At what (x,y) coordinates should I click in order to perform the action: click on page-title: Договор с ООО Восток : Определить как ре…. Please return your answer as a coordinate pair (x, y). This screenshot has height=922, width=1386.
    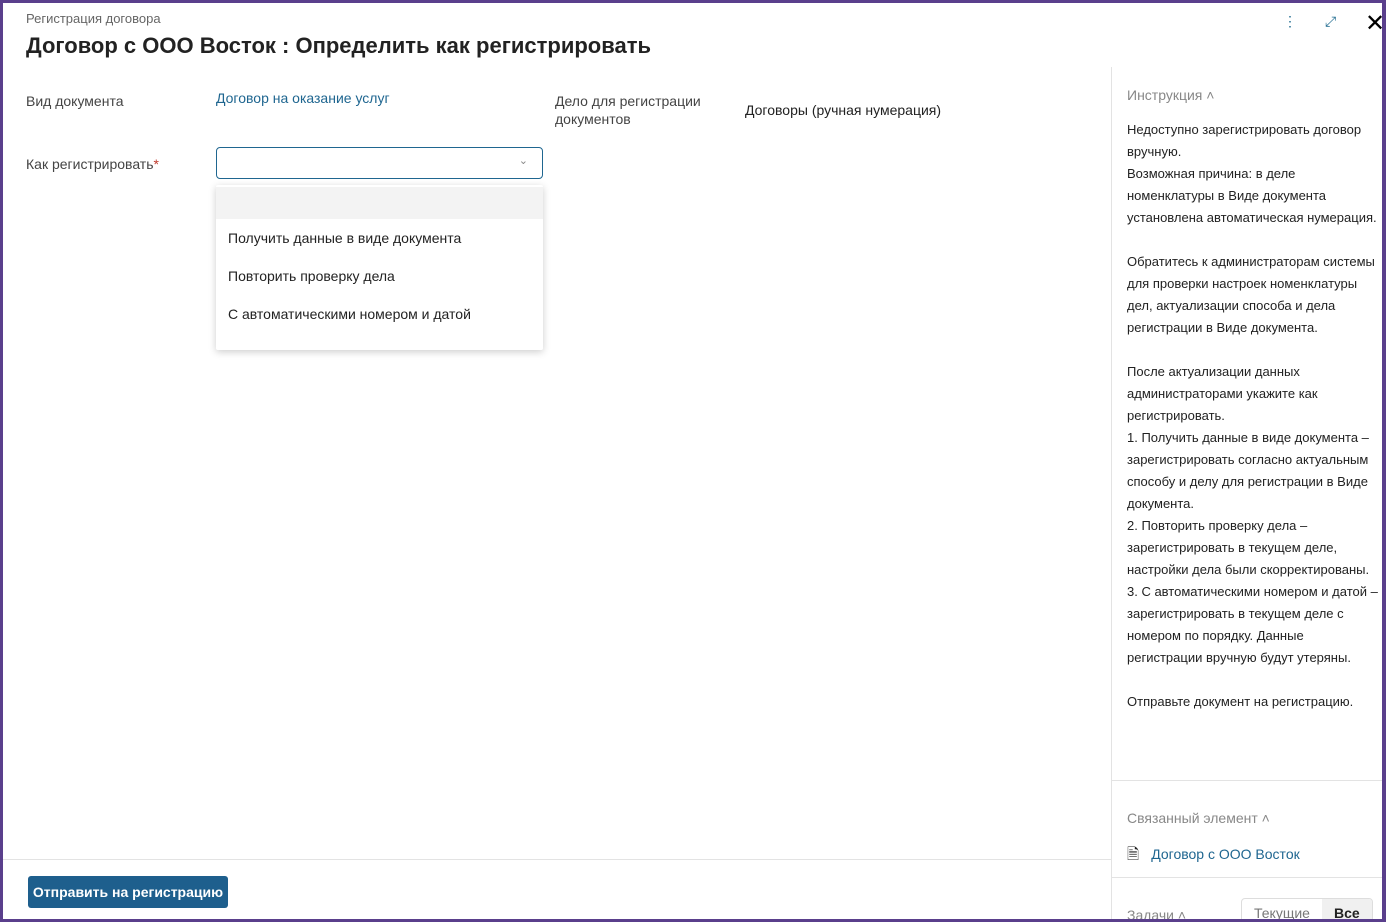
    Looking at the image, I should click on (339, 45).